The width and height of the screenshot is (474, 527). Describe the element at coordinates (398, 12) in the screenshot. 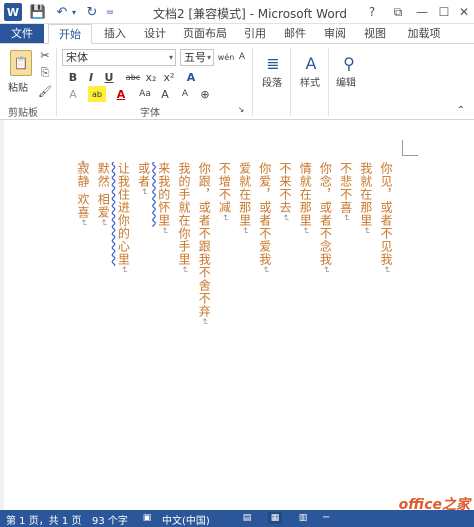

I see `ribbon-display-options-button: ⧉` at that location.